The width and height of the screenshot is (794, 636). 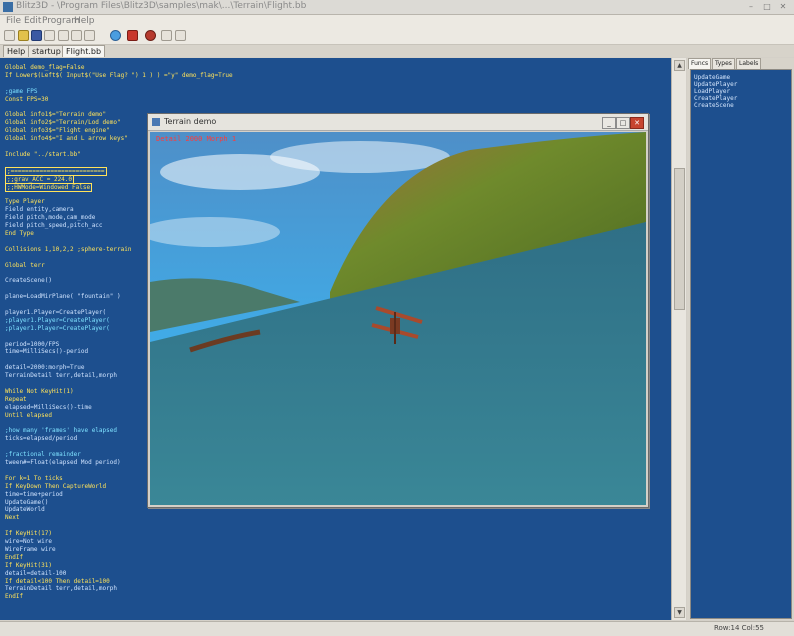 What do you see at coordinates (36, 573) in the screenshot?
I see `code-line: detail=detail-100` at bounding box center [36, 573].